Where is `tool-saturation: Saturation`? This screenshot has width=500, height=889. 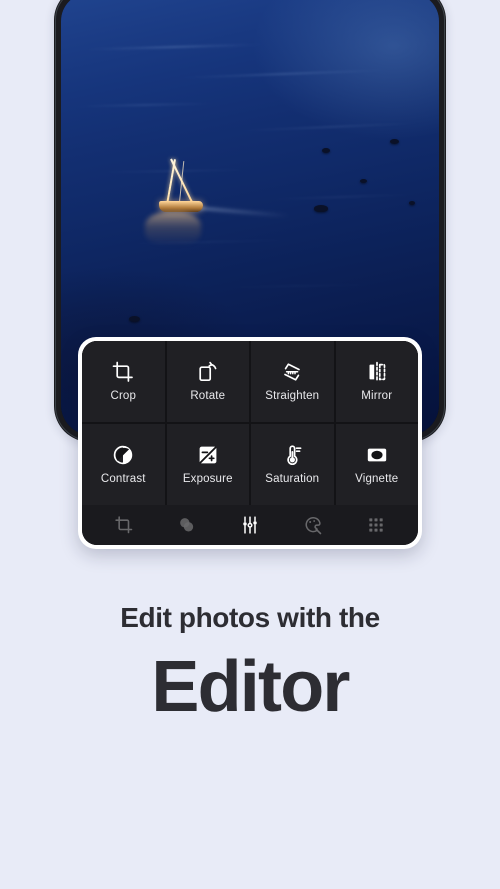 tool-saturation: Saturation is located at coordinates (292, 464).